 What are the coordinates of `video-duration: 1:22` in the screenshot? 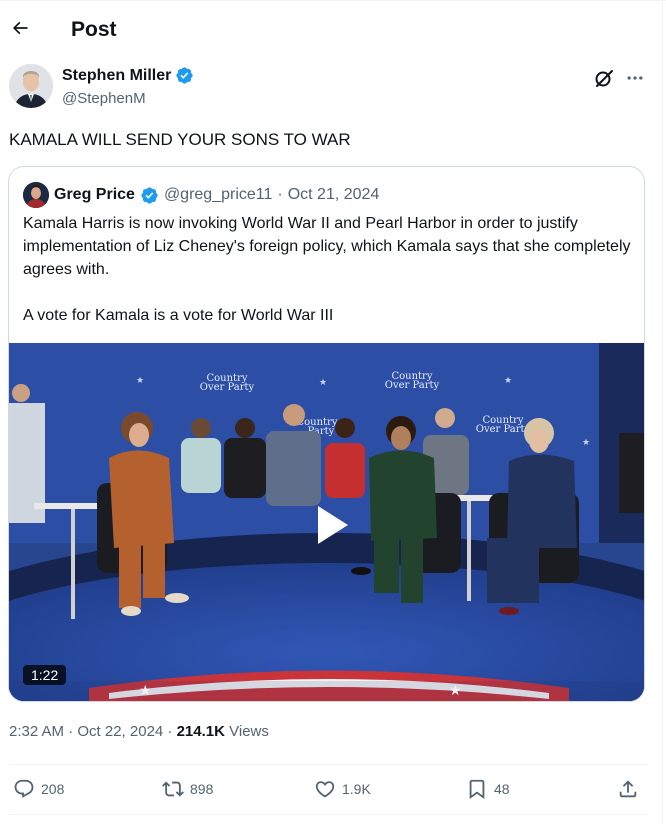 It's located at (45, 675).